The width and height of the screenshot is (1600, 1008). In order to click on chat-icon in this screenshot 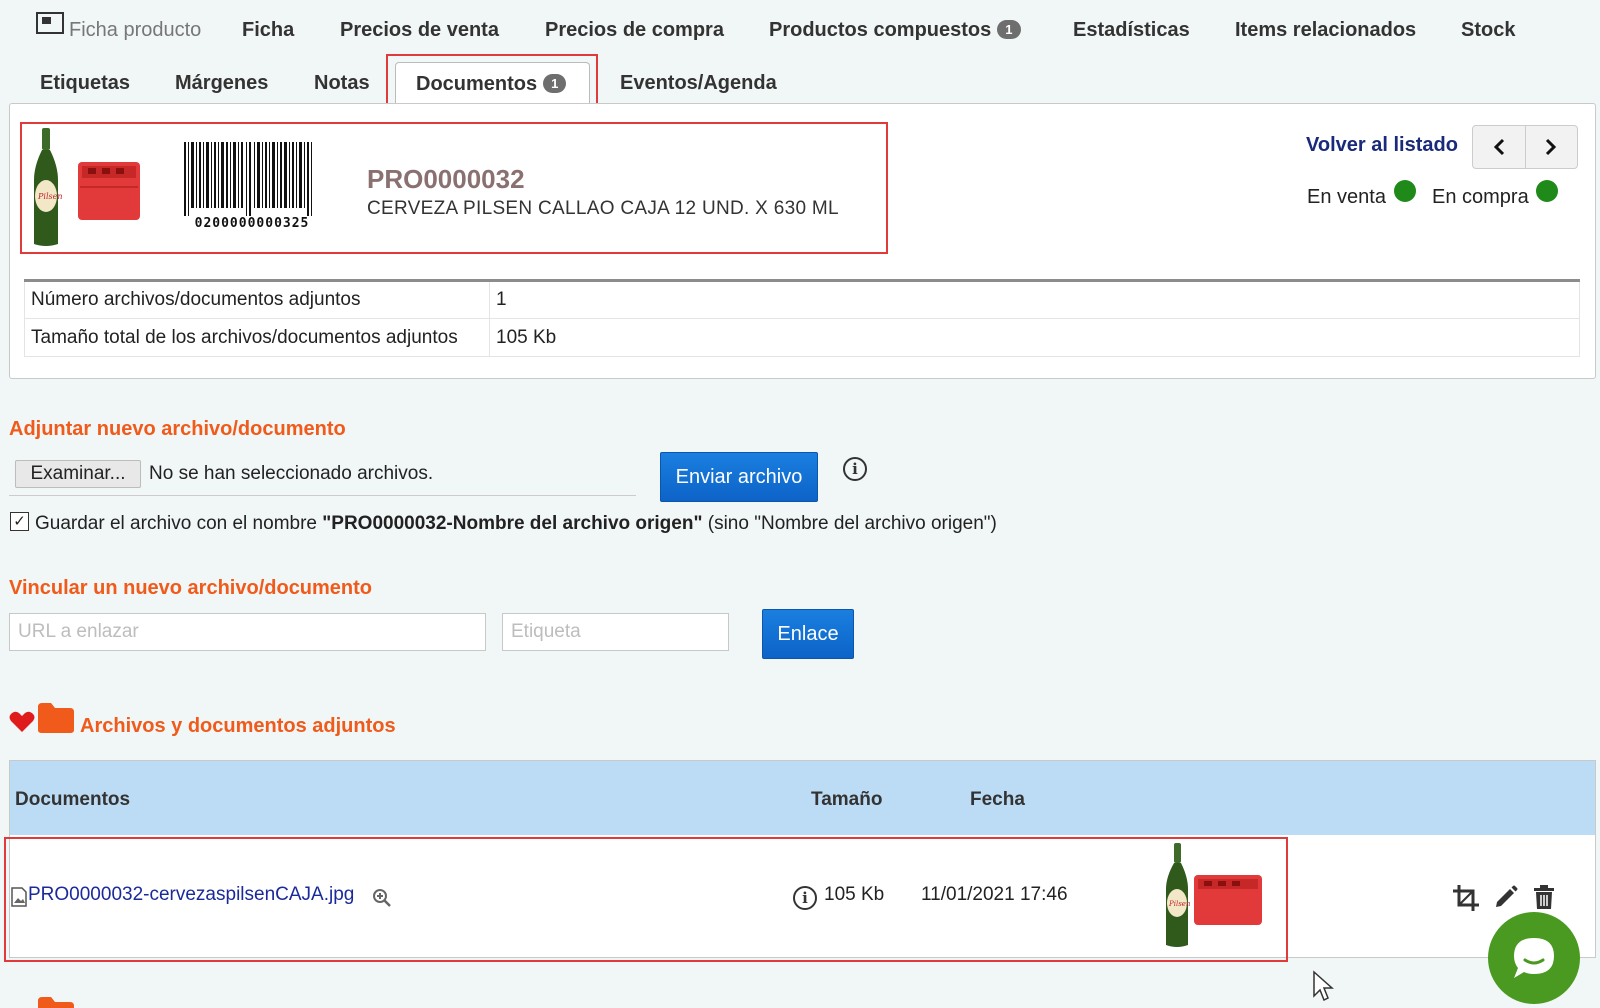, I will do `click(1534, 958)`.